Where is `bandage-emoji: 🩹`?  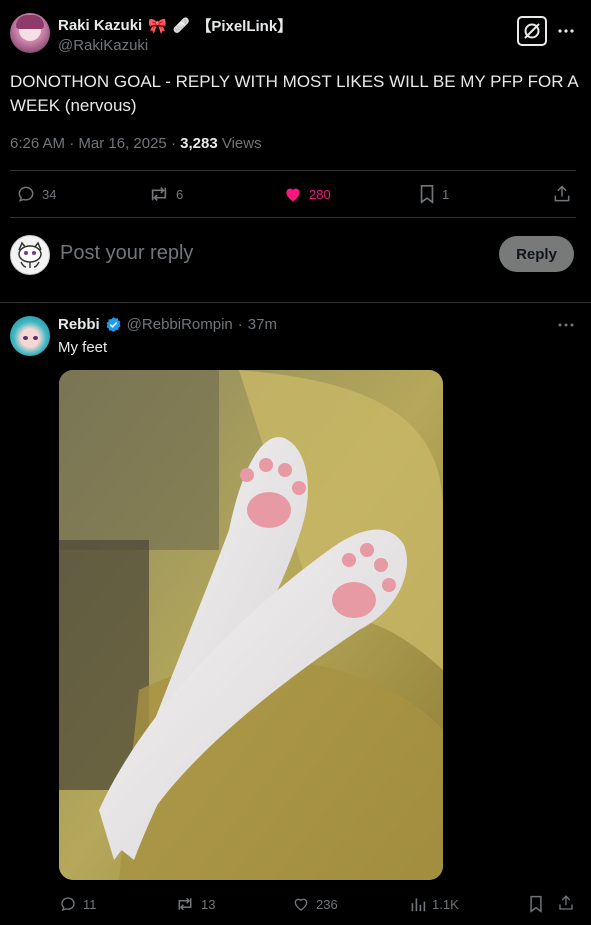
bandage-emoji: 🩹 is located at coordinates (181, 25).